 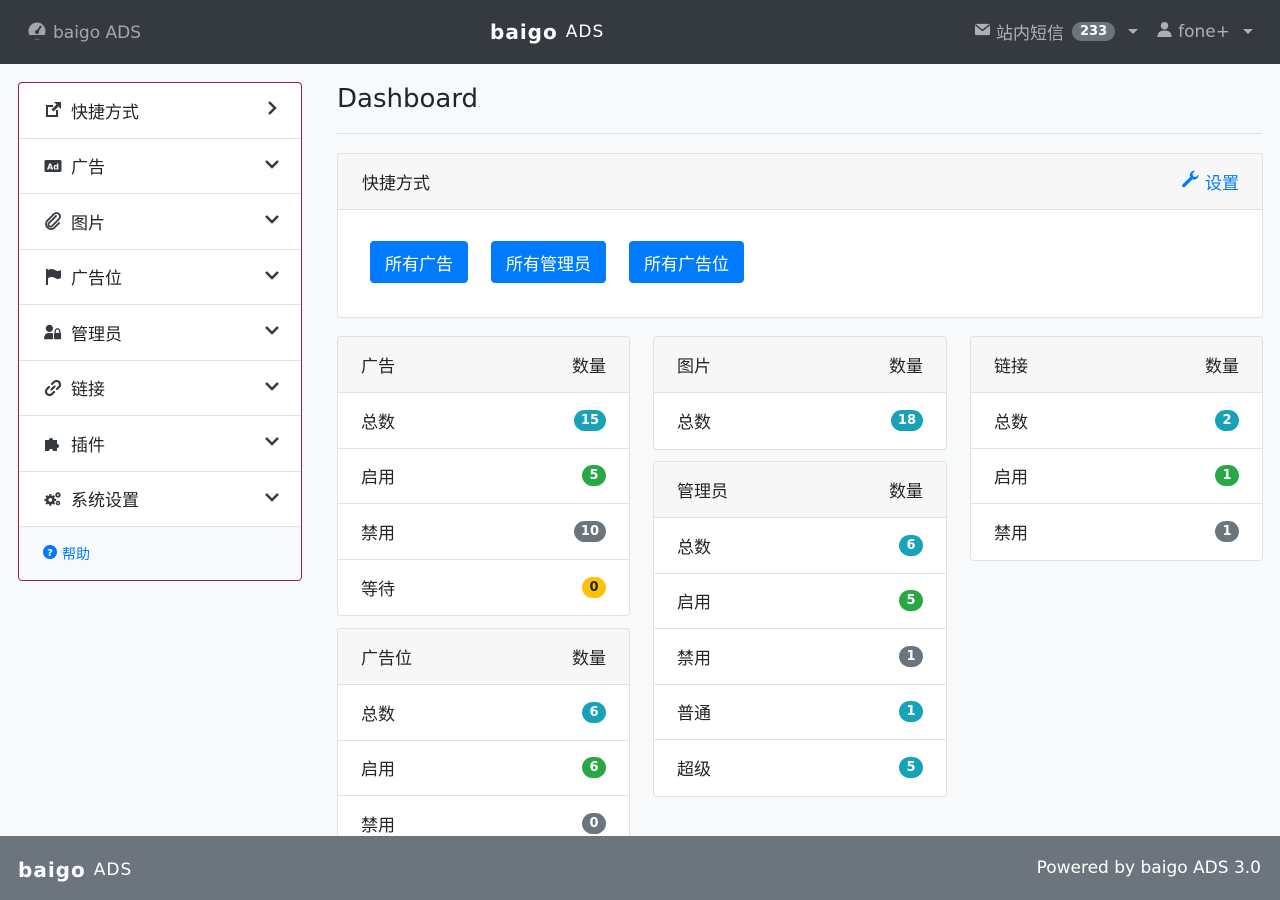 What do you see at coordinates (76, 555) in the screenshot?
I see `help-label: 帮助` at bounding box center [76, 555].